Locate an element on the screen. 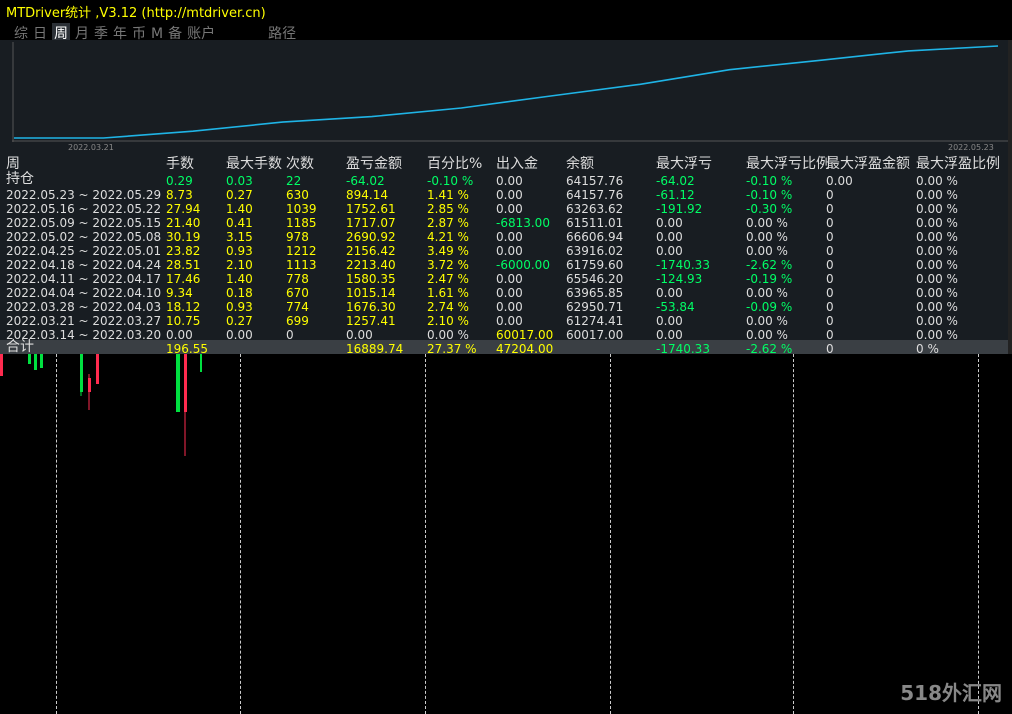 The width and height of the screenshot is (1012, 714). row-0-max_lots: 0.27 is located at coordinates (239, 195).